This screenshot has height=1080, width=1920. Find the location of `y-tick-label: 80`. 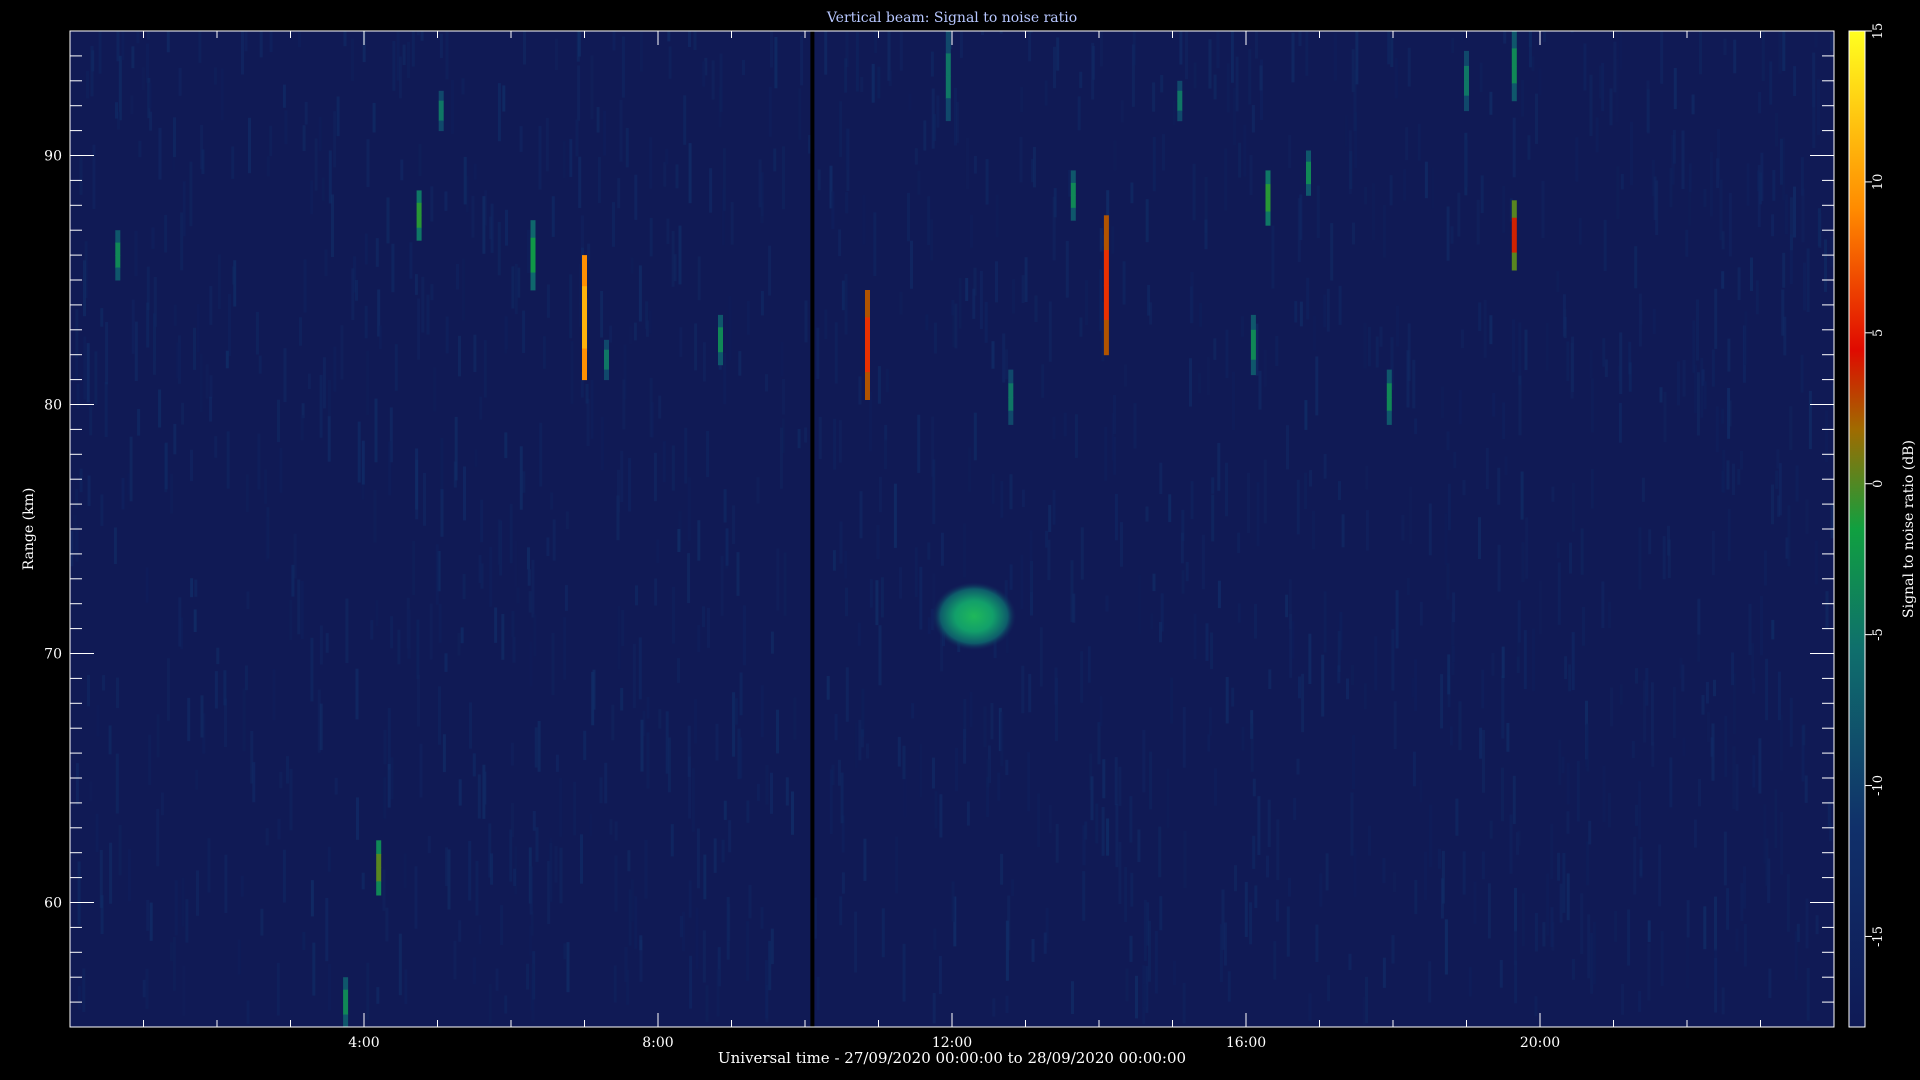

y-tick-label: 80 is located at coordinates (53, 406).